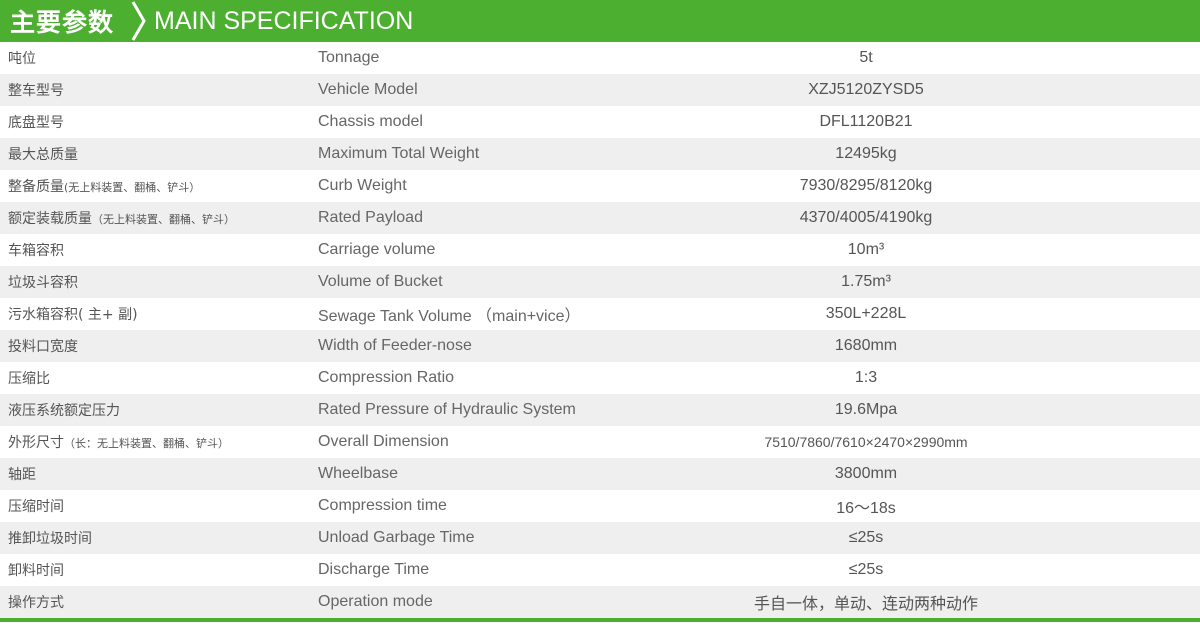 The image size is (1200, 626). I want to click on value-cell: XZJ5120ZYSD5, so click(866, 89).